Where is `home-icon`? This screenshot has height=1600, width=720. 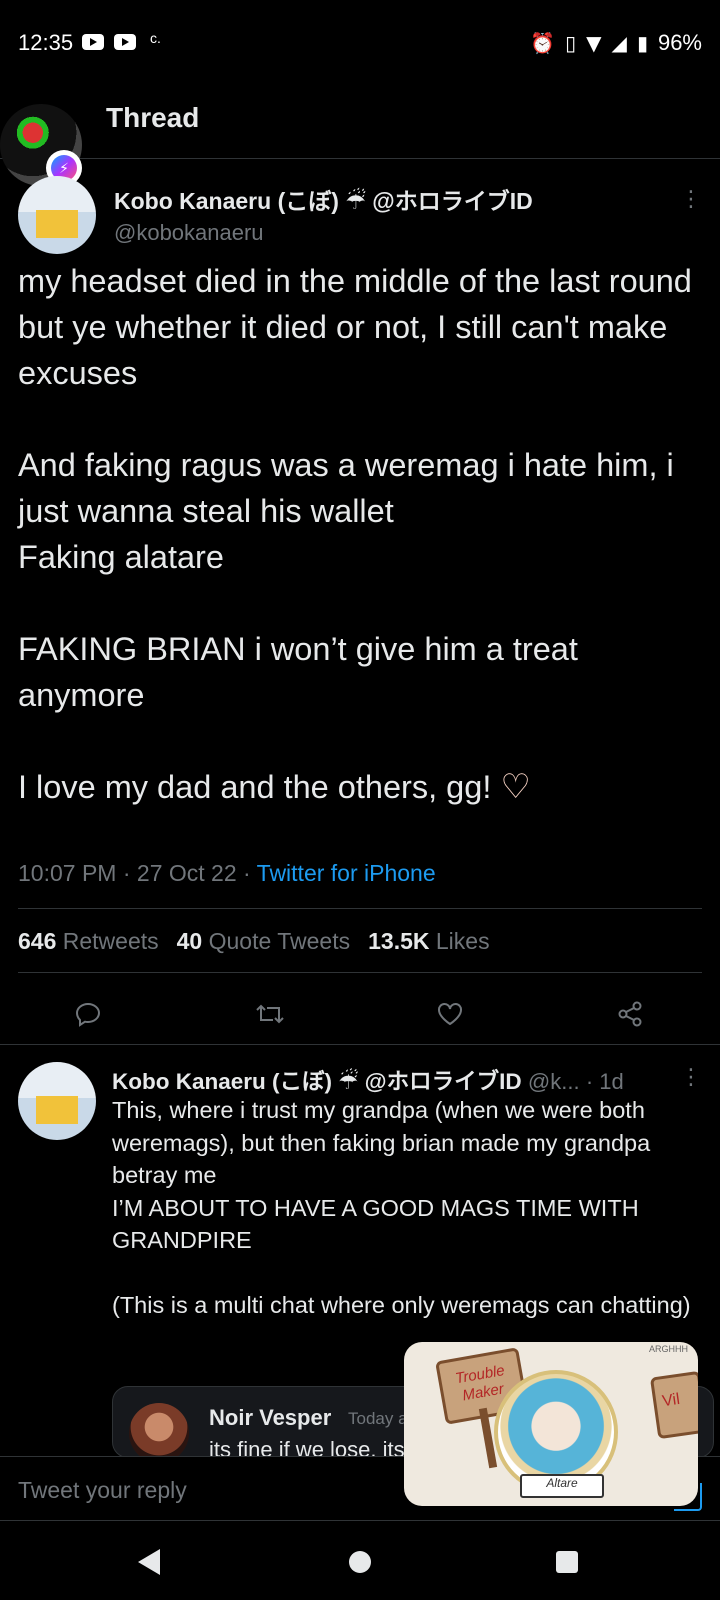
home-icon is located at coordinates (360, 1562).